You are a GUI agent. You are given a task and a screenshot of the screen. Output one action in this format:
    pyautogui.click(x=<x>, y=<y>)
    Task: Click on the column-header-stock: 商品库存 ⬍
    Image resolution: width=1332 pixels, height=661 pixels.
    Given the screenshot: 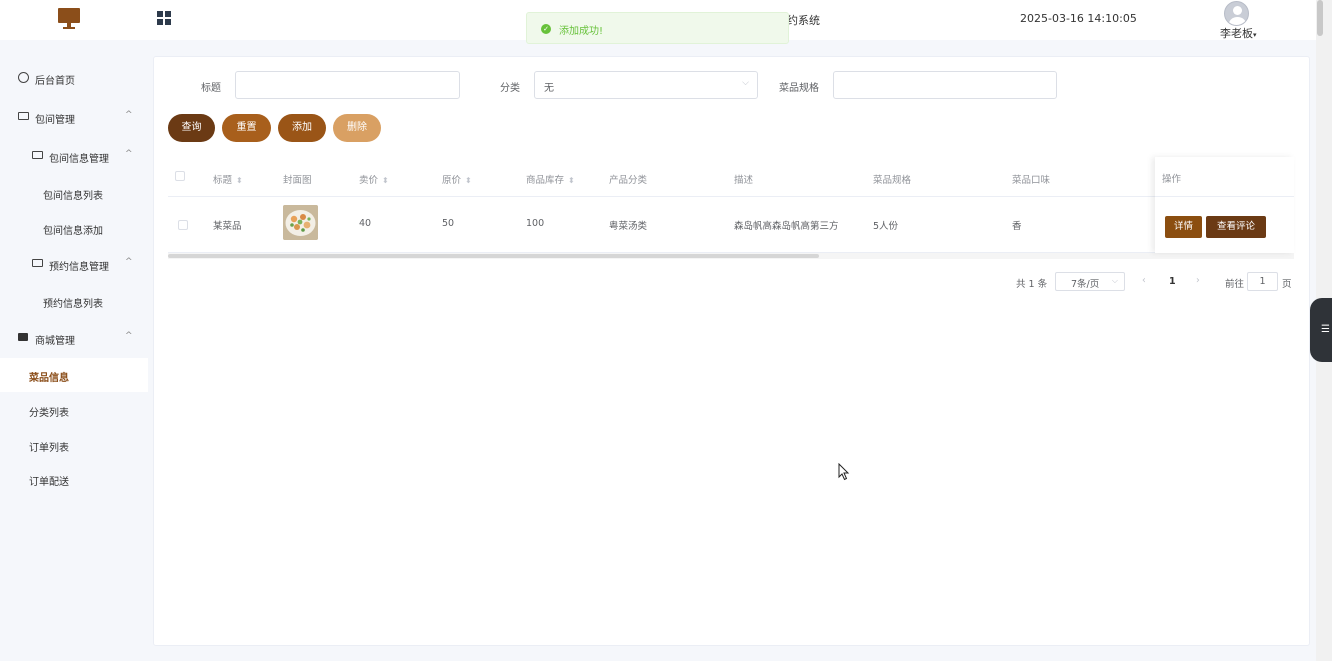 What is the action you would take?
    pyautogui.click(x=550, y=179)
    